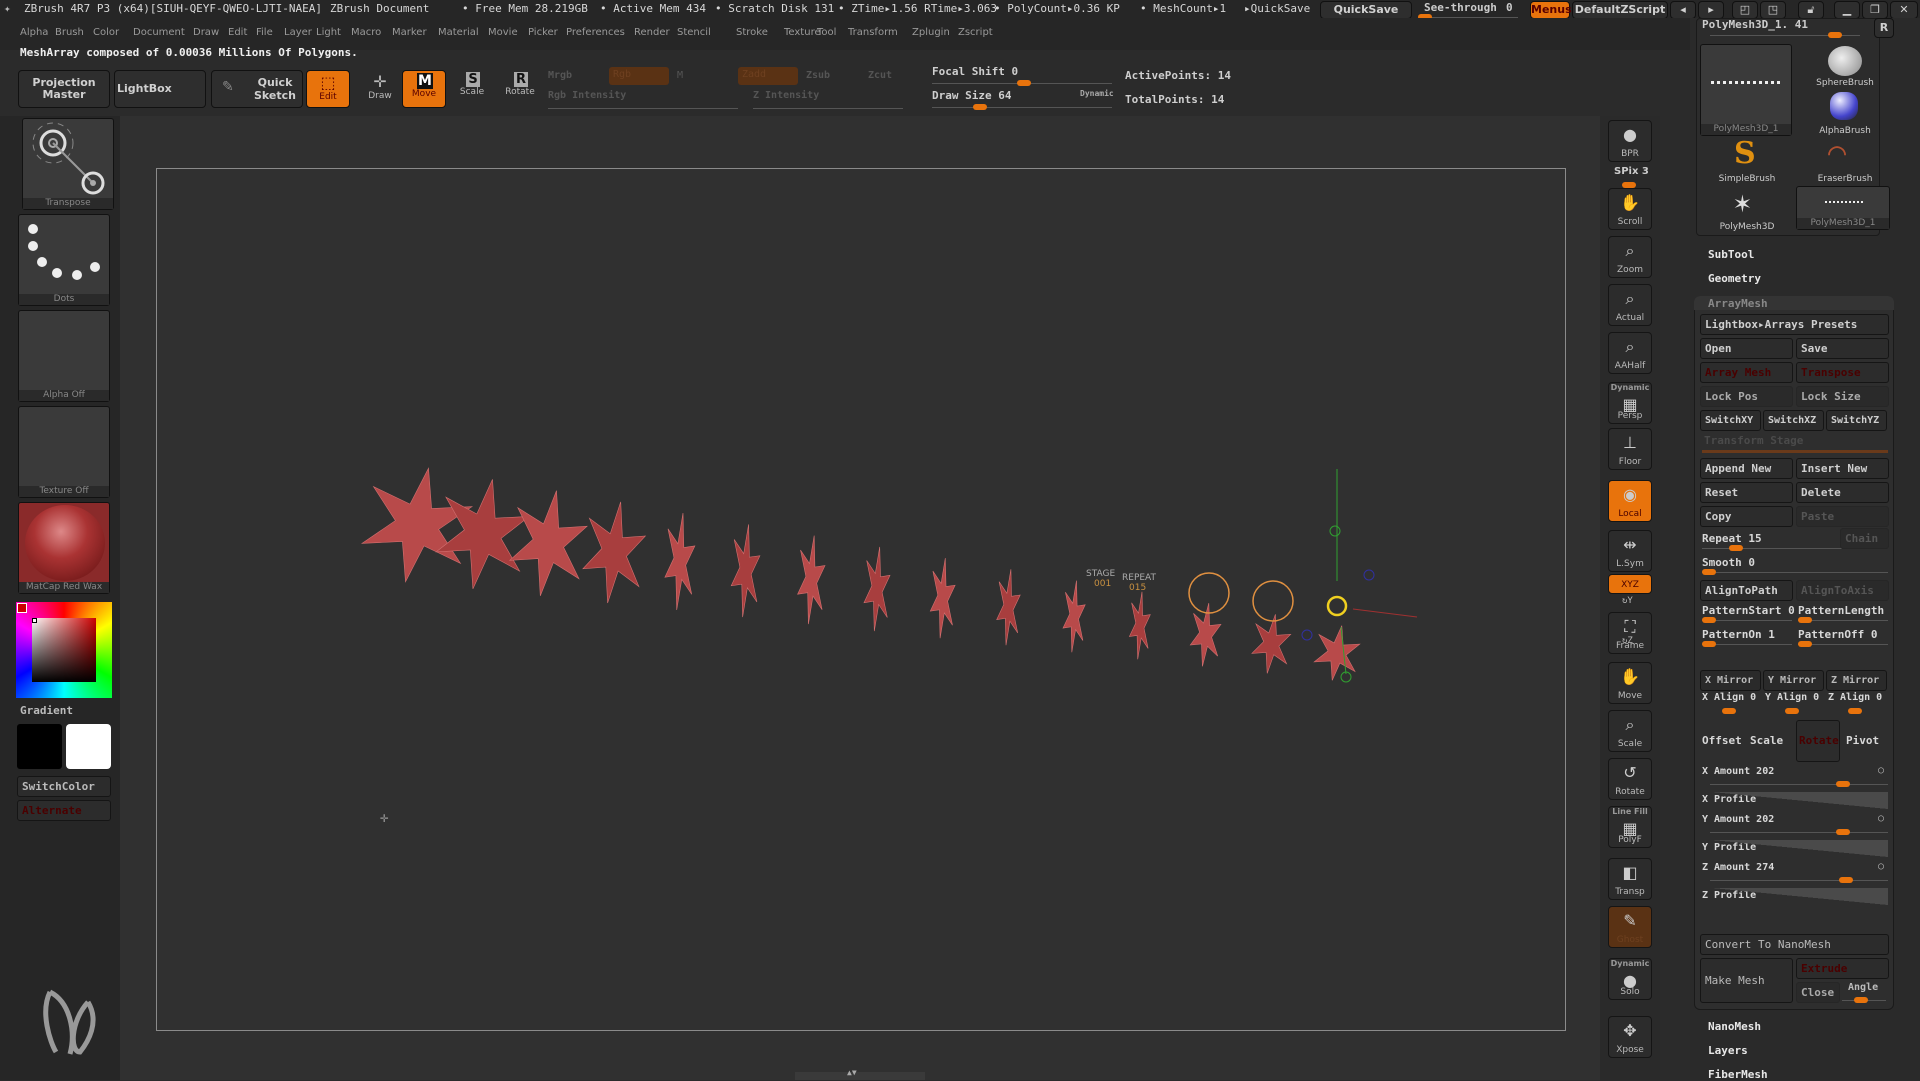  What do you see at coordinates (802, 32) in the screenshot?
I see `menu-texture: Texture` at bounding box center [802, 32].